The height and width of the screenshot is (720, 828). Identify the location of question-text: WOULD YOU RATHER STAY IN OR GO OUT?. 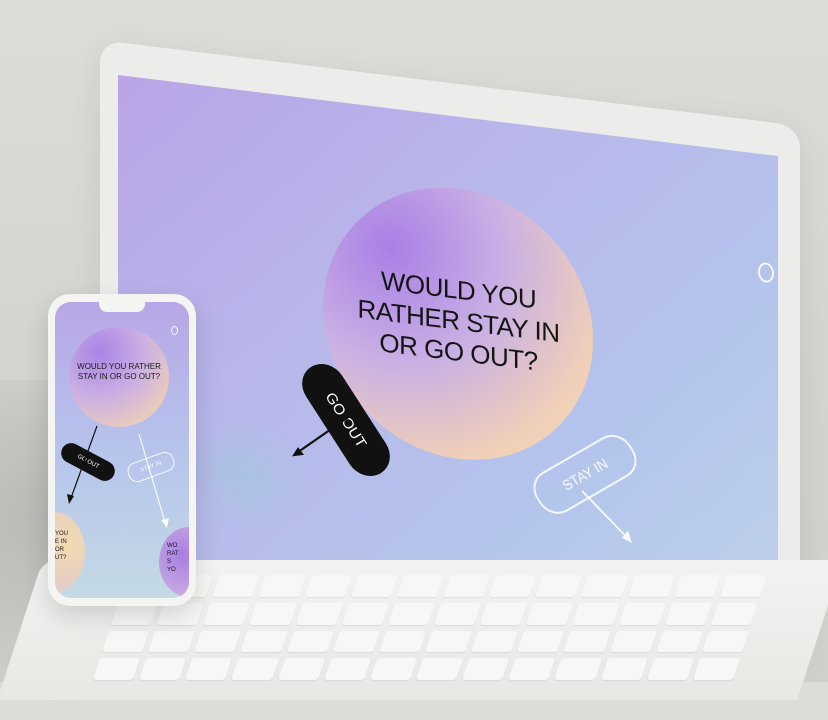
(119, 371).